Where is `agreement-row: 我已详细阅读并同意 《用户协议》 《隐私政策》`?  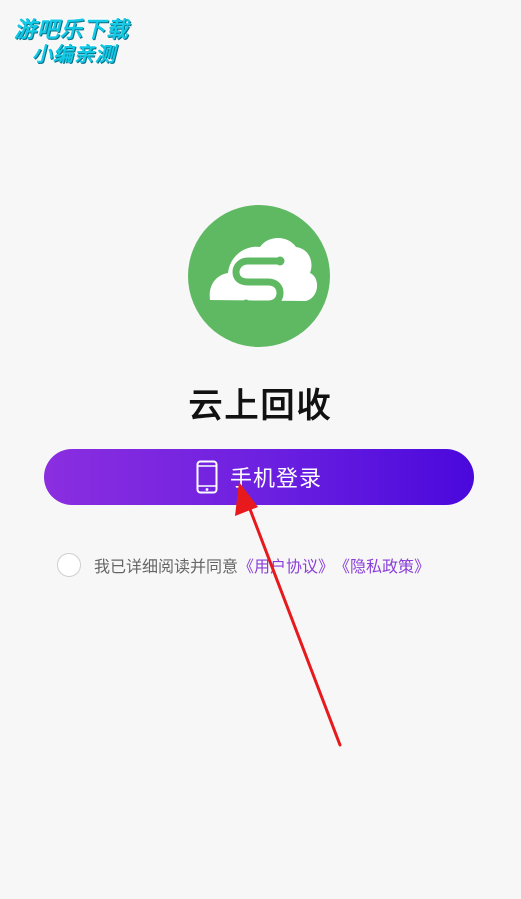 agreement-row: 我已详细阅读并同意 《用户协议》 《隐私政策》 is located at coordinates (243, 565).